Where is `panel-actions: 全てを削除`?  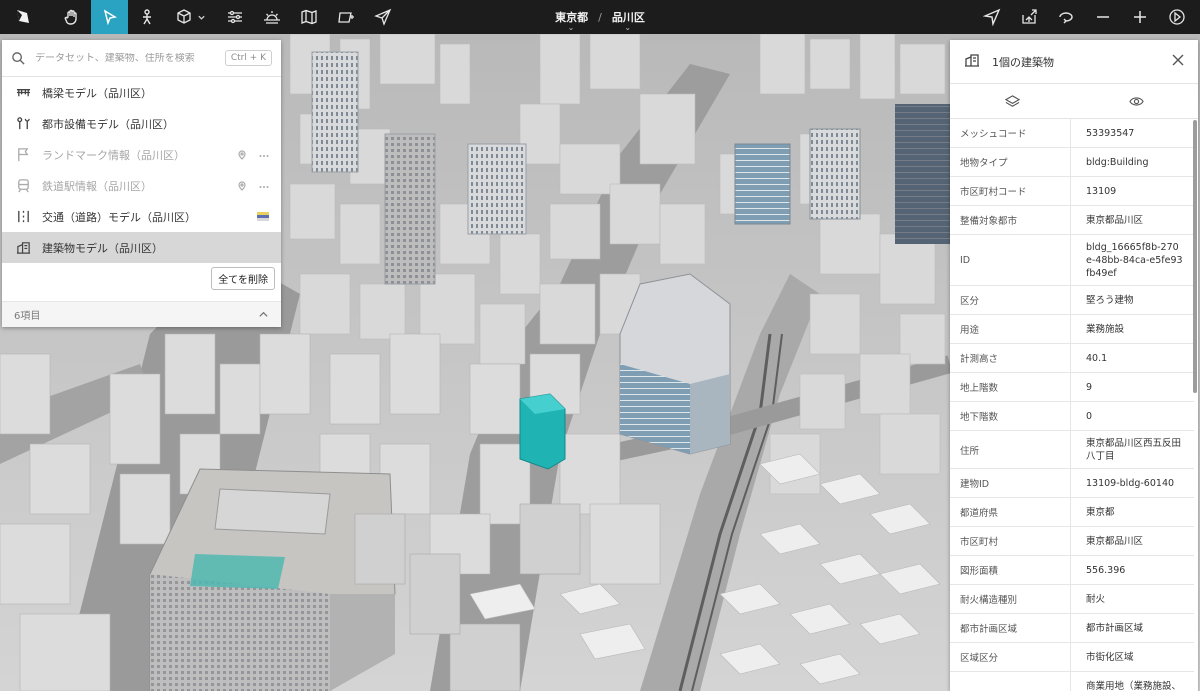 panel-actions: 全てを削除 is located at coordinates (141, 278).